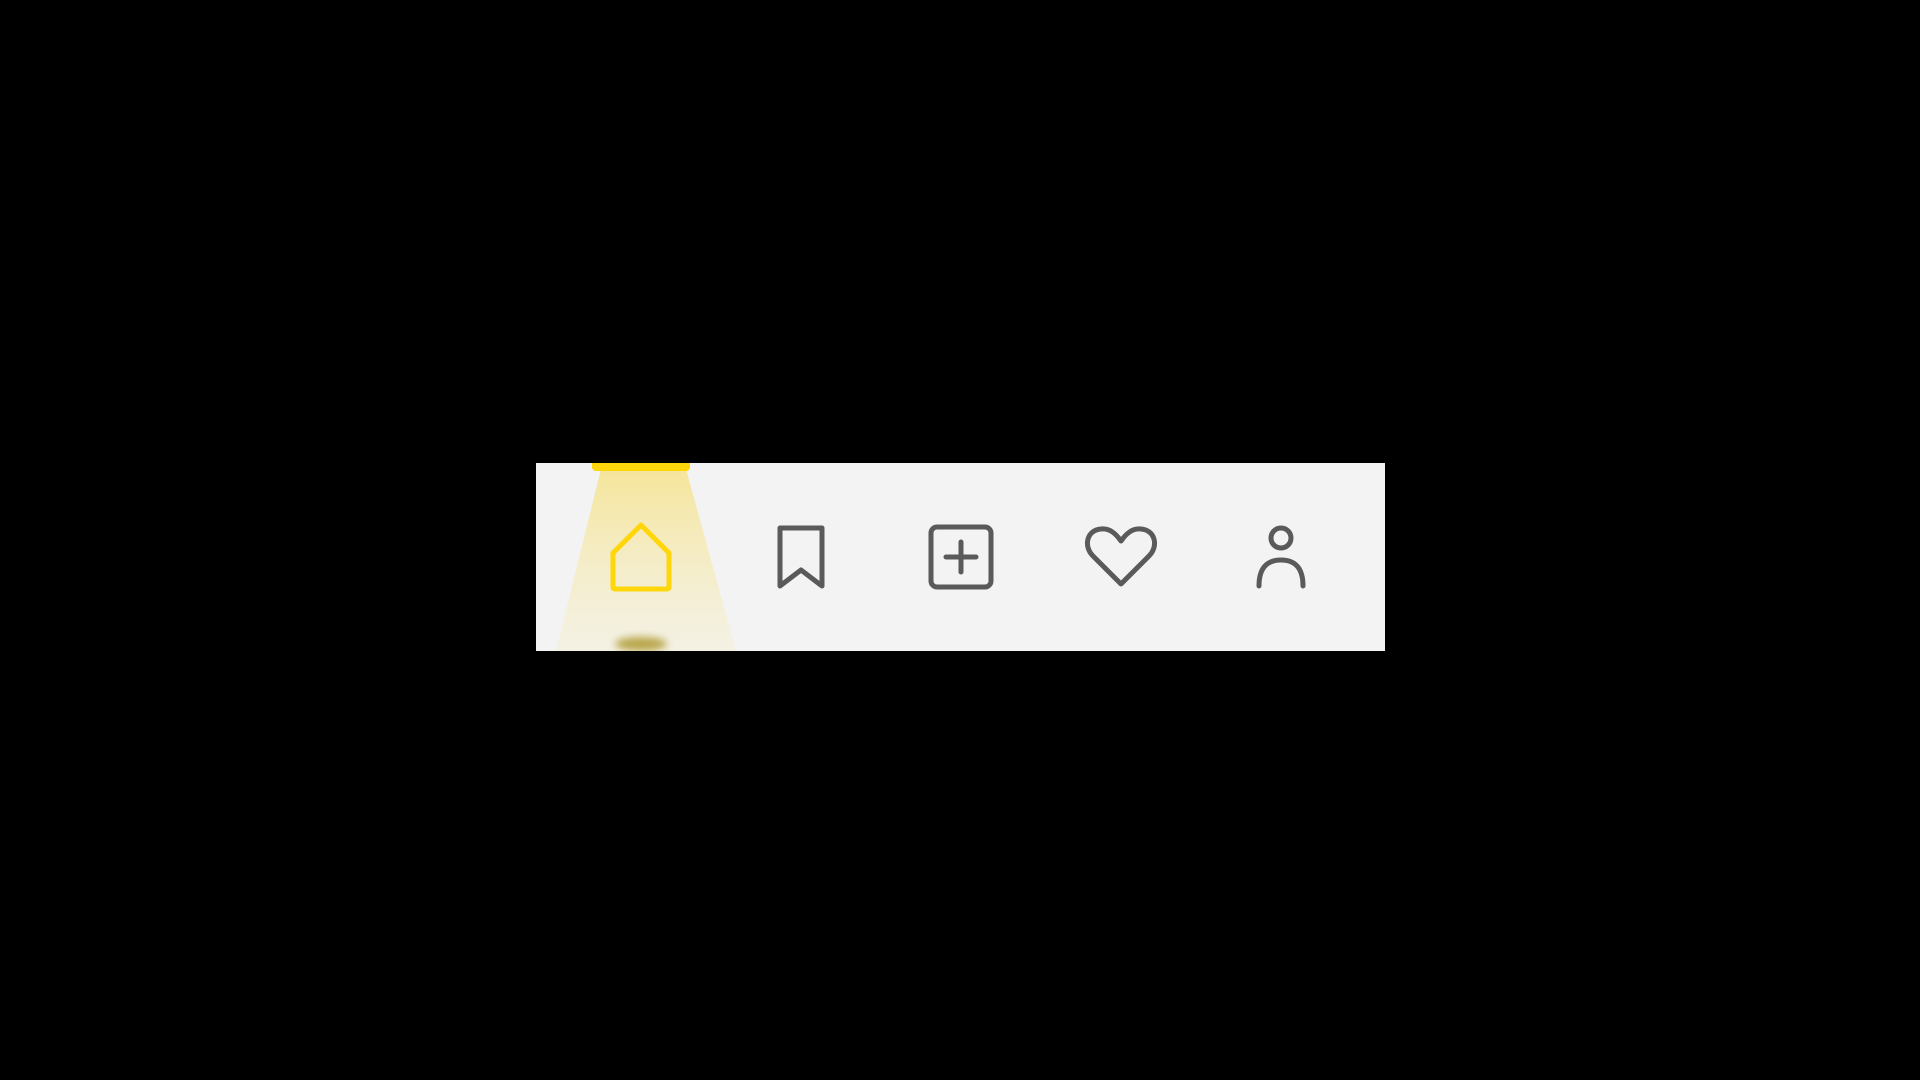  I want to click on add-square-icon, so click(961, 557).